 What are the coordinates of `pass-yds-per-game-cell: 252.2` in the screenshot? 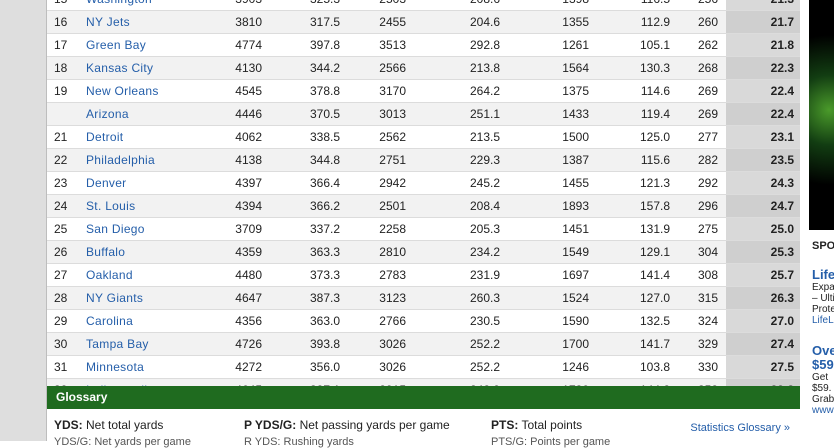 It's located at (484, 344).